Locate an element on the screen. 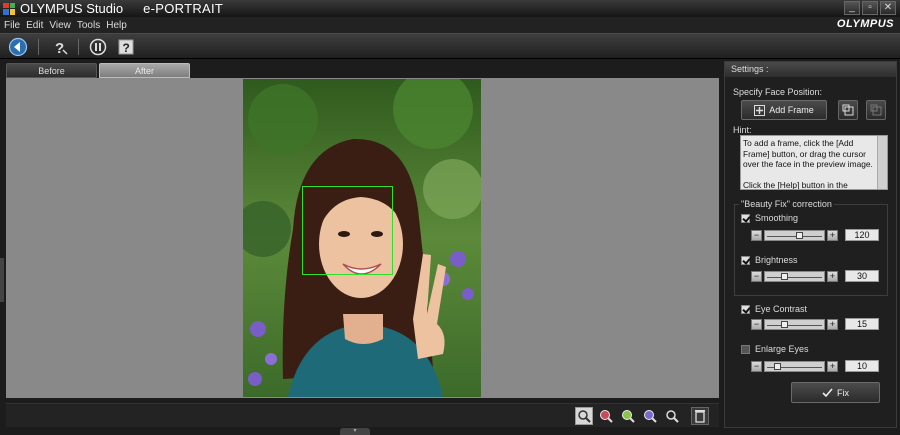 This screenshot has width=900, height=435. left-panel-handle is located at coordinates (2, 280).